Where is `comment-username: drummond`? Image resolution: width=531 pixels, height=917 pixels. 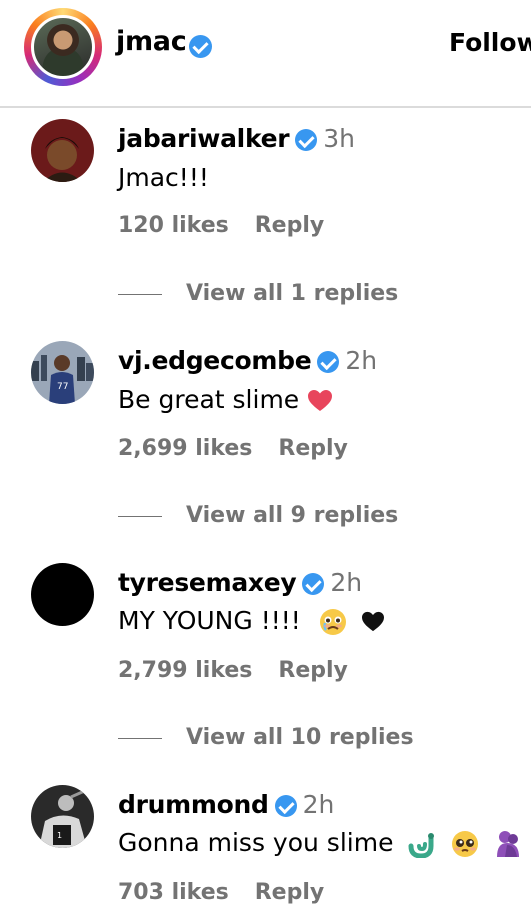
comment-username: drummond is located at coordinates (193, 804).